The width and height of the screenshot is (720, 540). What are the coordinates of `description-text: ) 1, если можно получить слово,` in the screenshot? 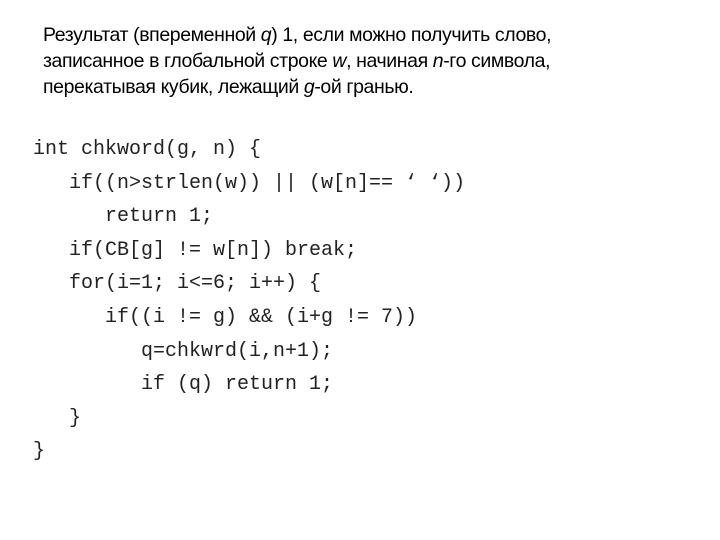 It's located at (411, 35).